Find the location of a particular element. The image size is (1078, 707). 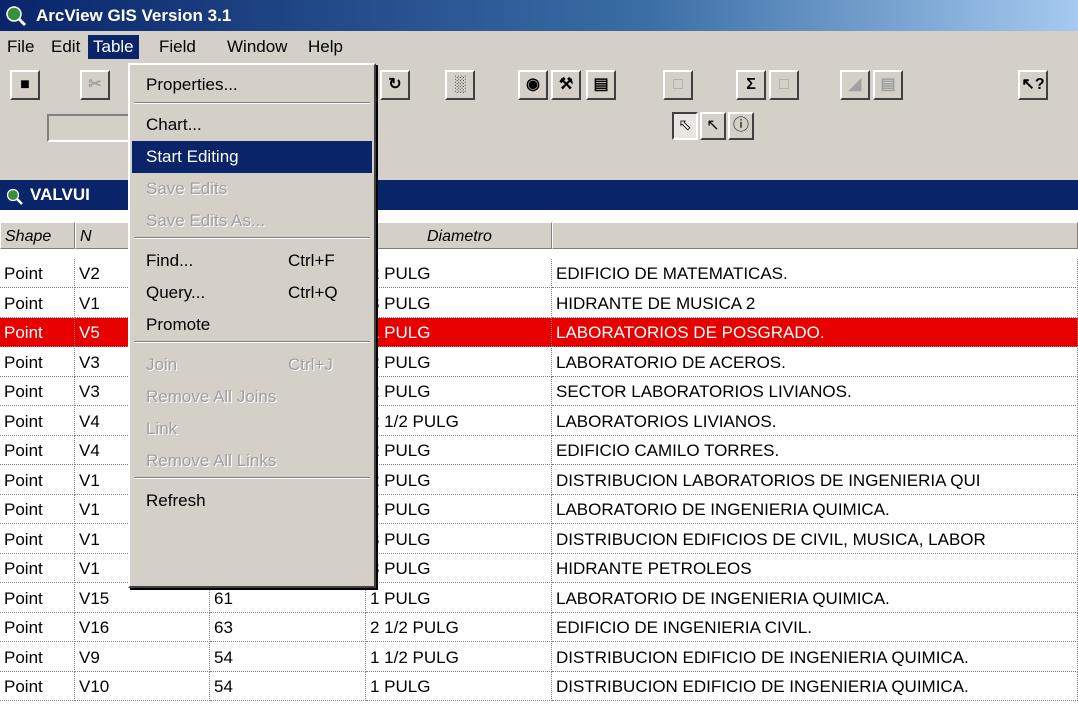

edit-input-box is located at coordinates (92, 128).